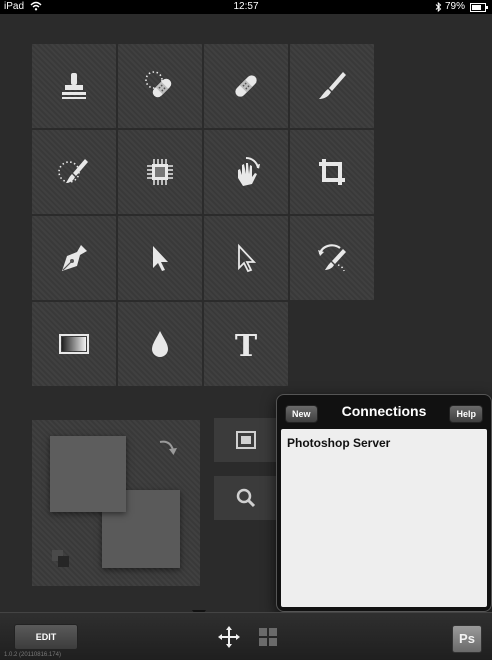 The height and width of the screenshot is (660, 492). What do you see at coordinates (88, 474) in the screenshot?
I see `foreground-color-swatch` at bounding box center [88, 474].